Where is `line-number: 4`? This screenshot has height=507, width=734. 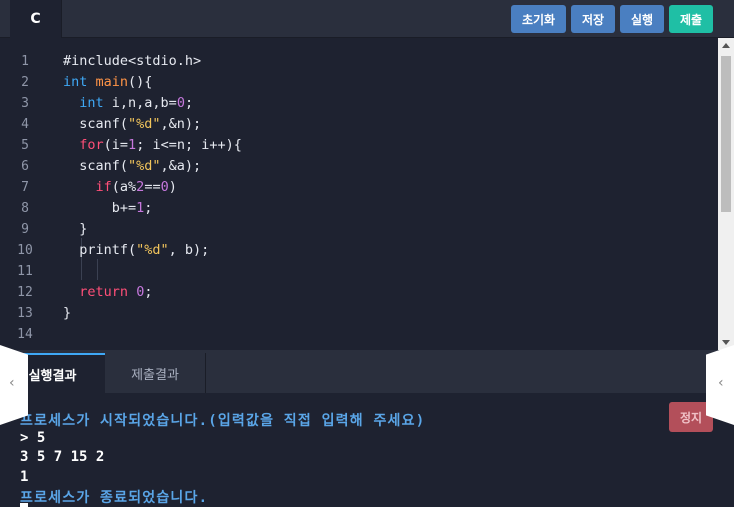 line-number: 4 is located at coordinates (25, 124).